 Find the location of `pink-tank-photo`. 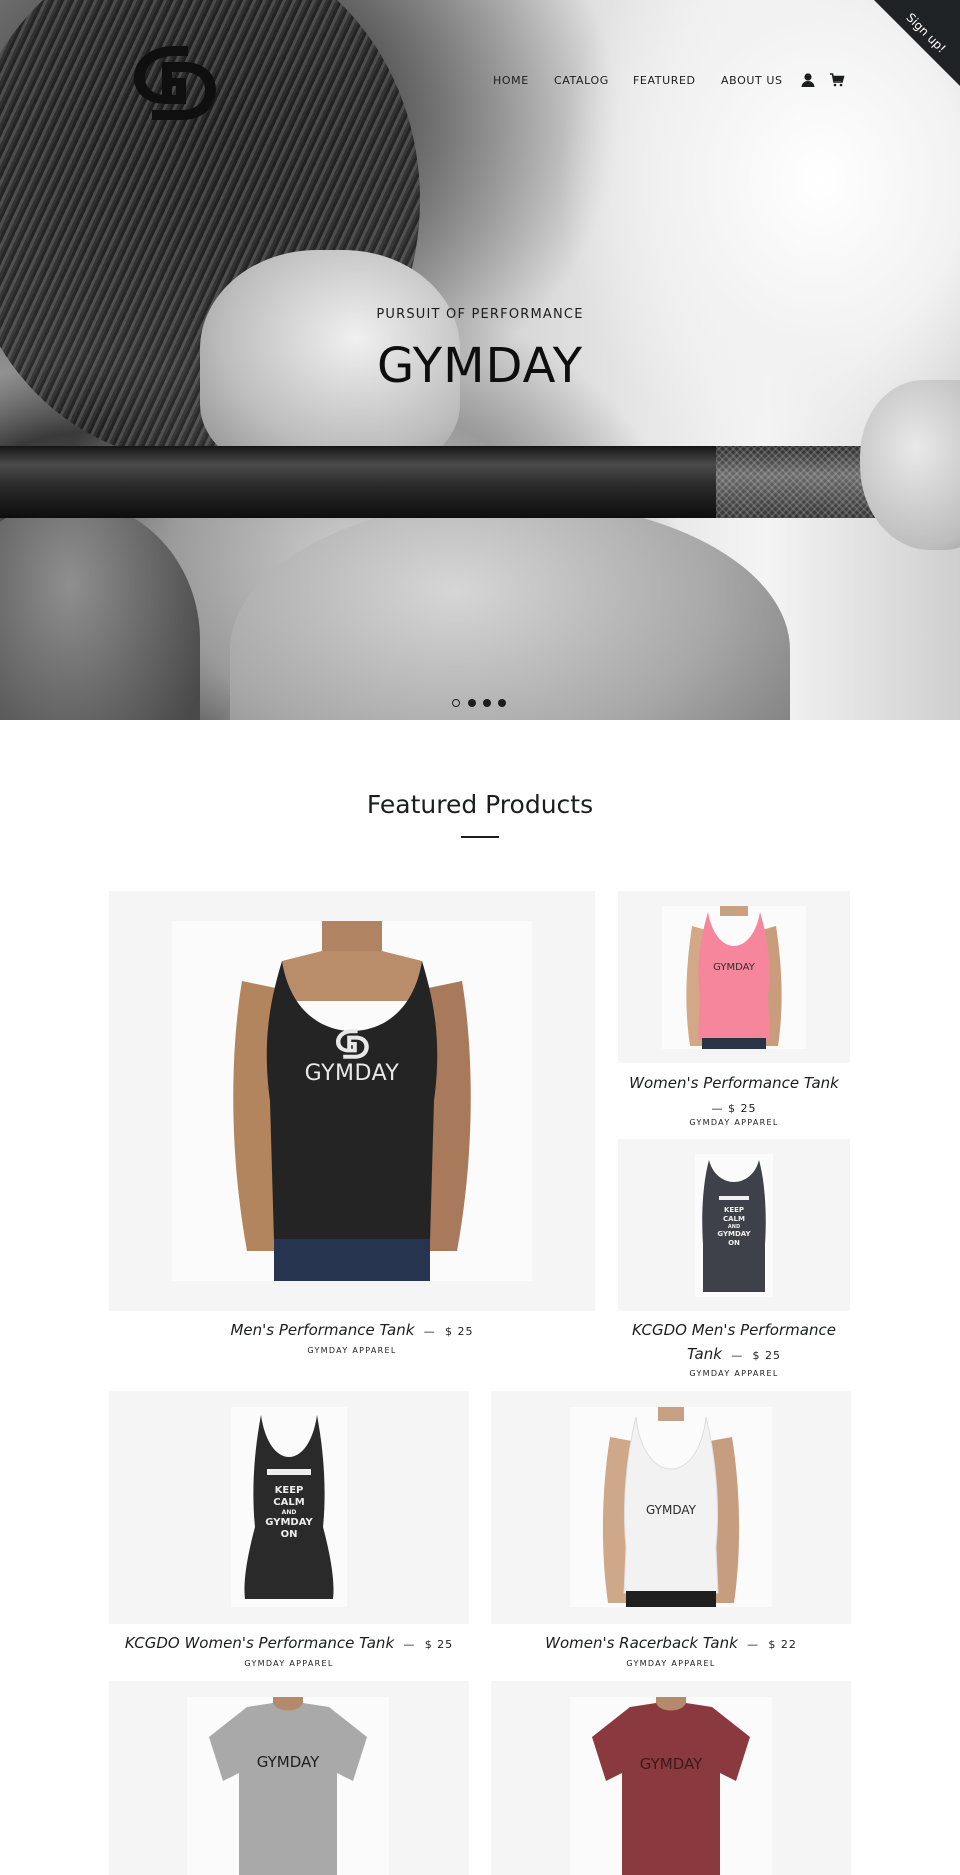

pink-tank-photo is located at coordinates (734, 977).